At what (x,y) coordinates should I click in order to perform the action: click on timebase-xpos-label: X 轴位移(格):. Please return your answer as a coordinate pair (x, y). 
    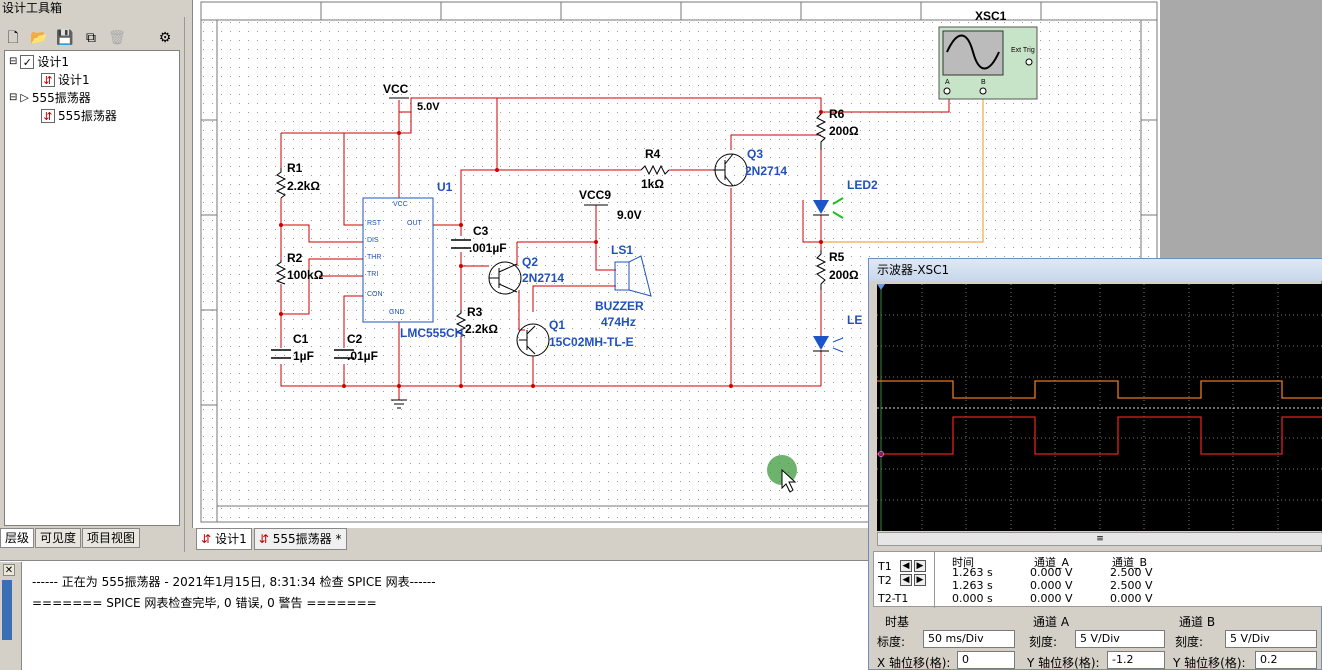
    Looking at the image, I should click on (914, 663).